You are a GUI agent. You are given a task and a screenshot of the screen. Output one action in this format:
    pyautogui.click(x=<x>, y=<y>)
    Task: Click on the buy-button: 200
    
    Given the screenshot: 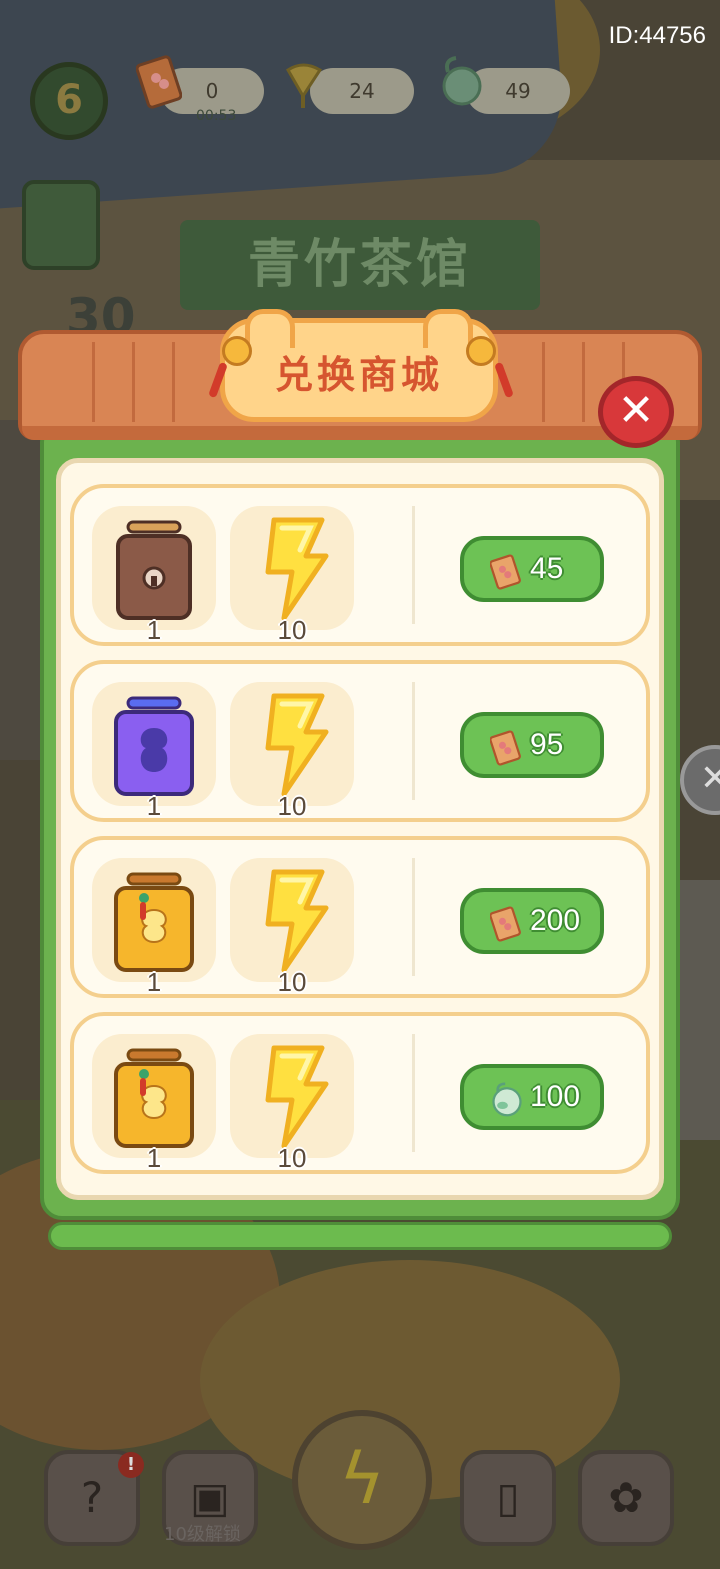 What is the action you would take?
    pyautogui.click(x=532, y=921)
    